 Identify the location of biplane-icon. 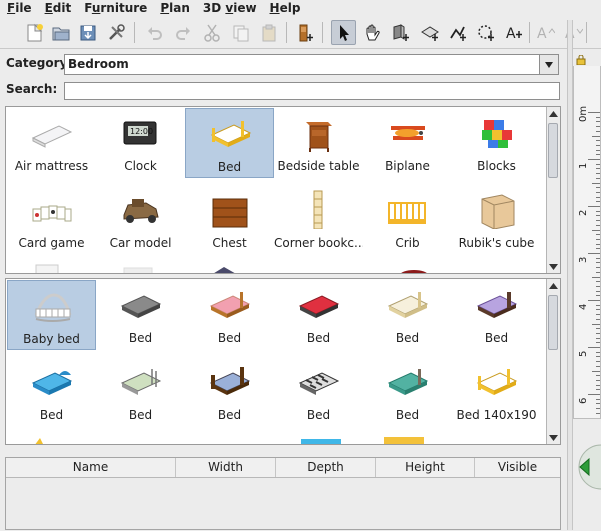
(407, 132).